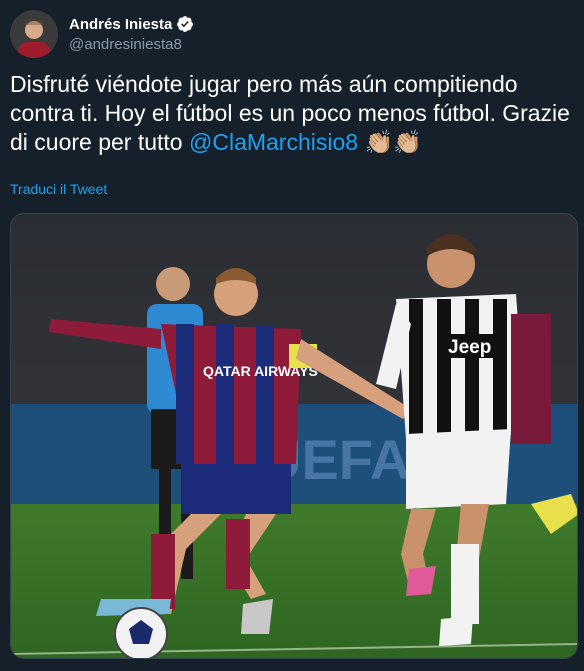 This screenshot has width=584, height=671. Describe the element at coordinates (393, 142) in the screenshot. I see `clapping-emoji: 👏🏼👏🏼` at that location.